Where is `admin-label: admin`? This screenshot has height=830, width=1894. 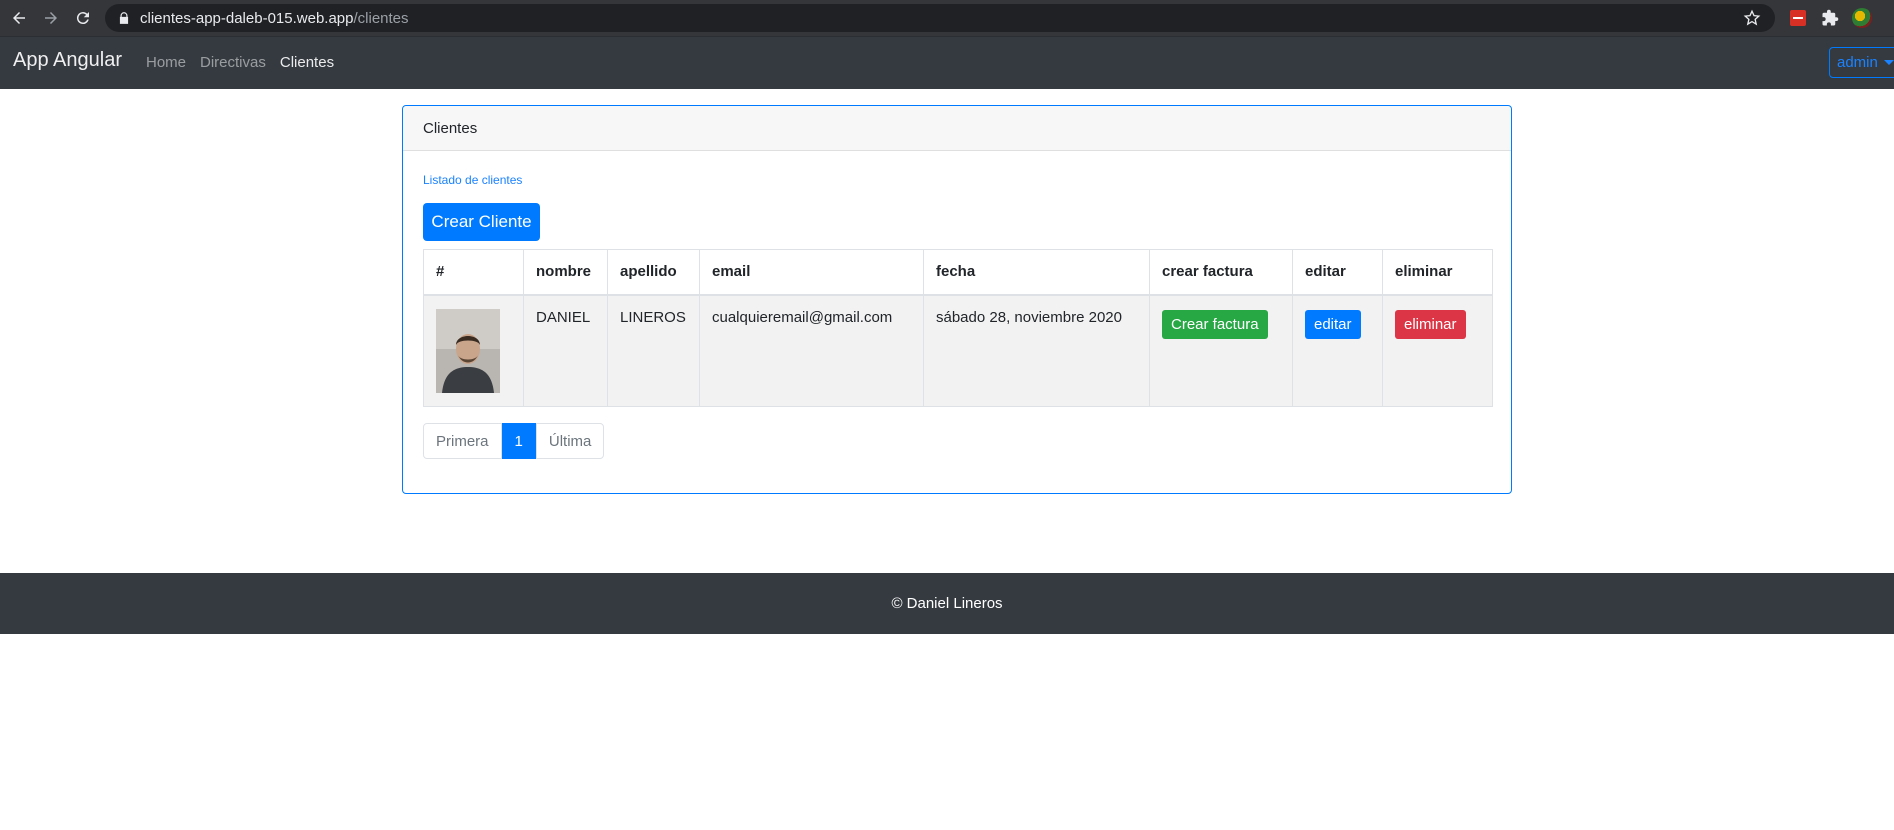
admin-label: admin is located at coordinates (1857, 62).